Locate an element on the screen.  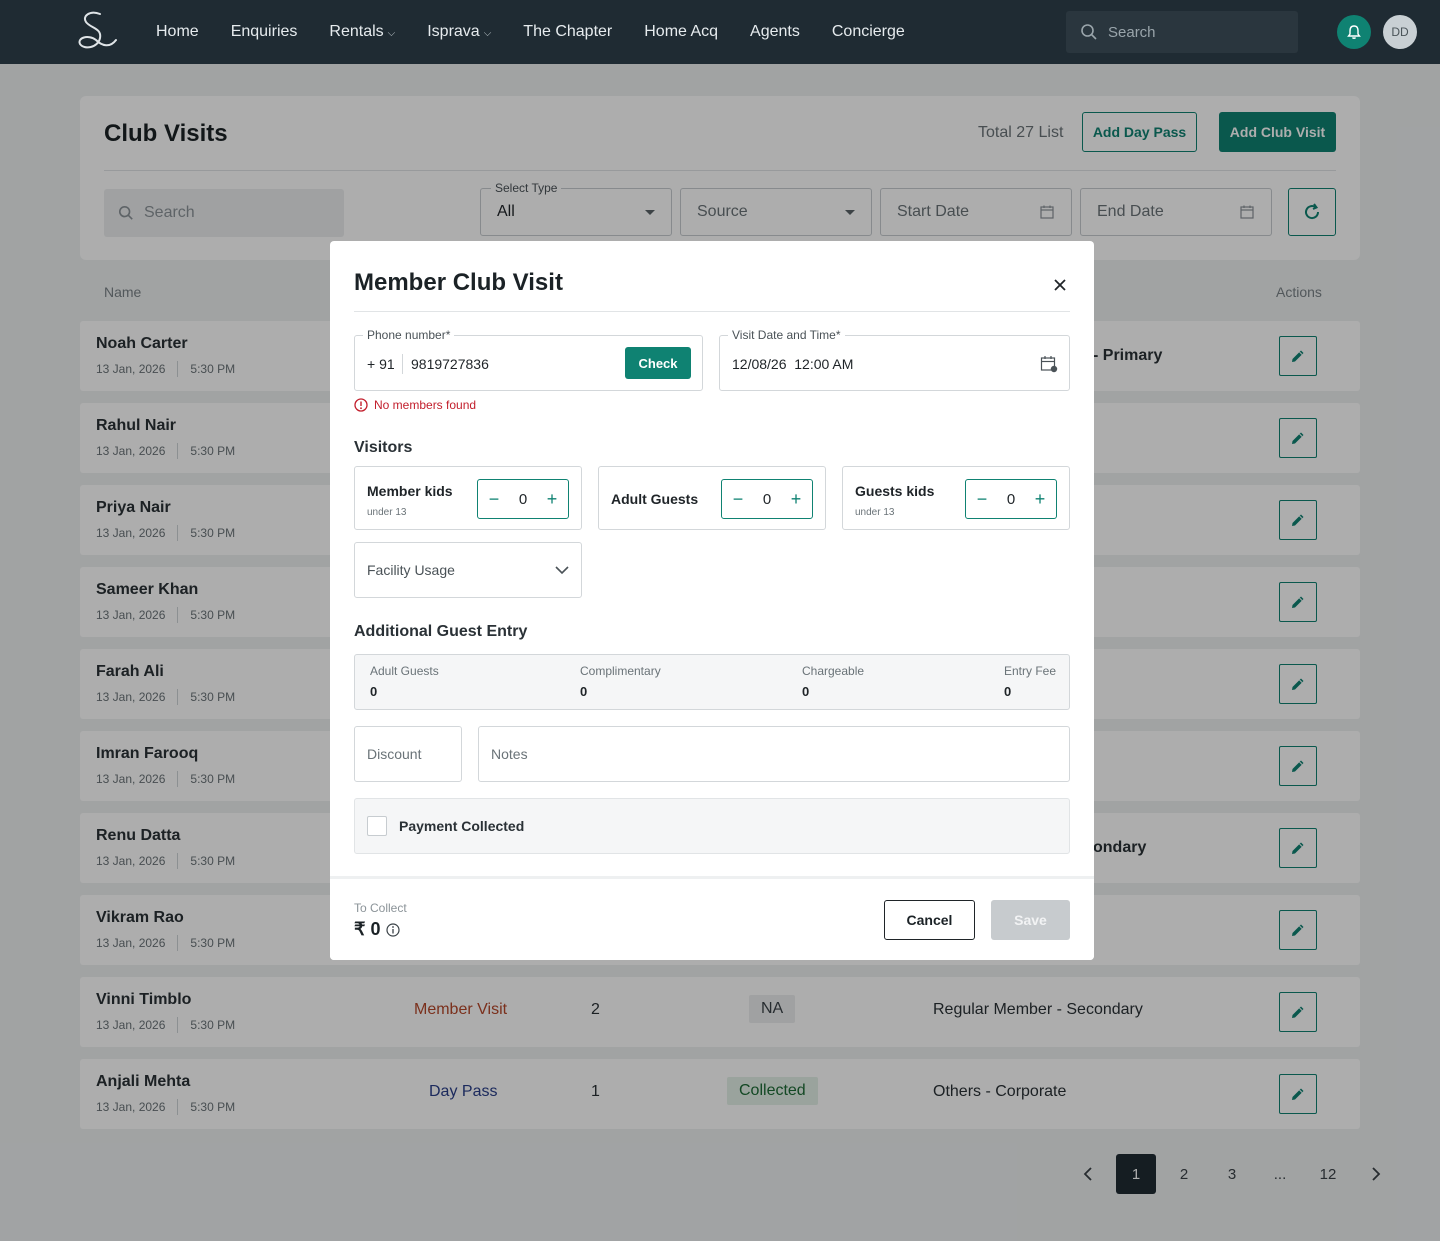
error-message: No members found is located at coordinates (415, 405).